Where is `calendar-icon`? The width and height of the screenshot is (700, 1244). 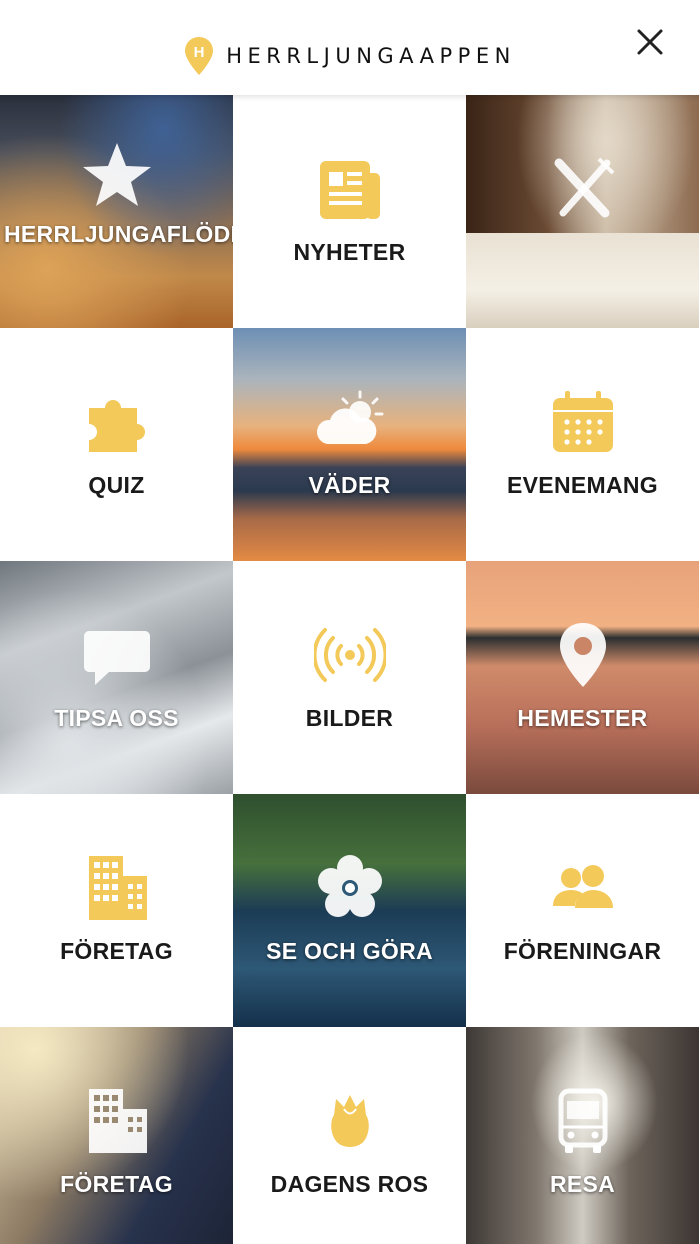 calendar-icon is located at coordinates (582, 421).